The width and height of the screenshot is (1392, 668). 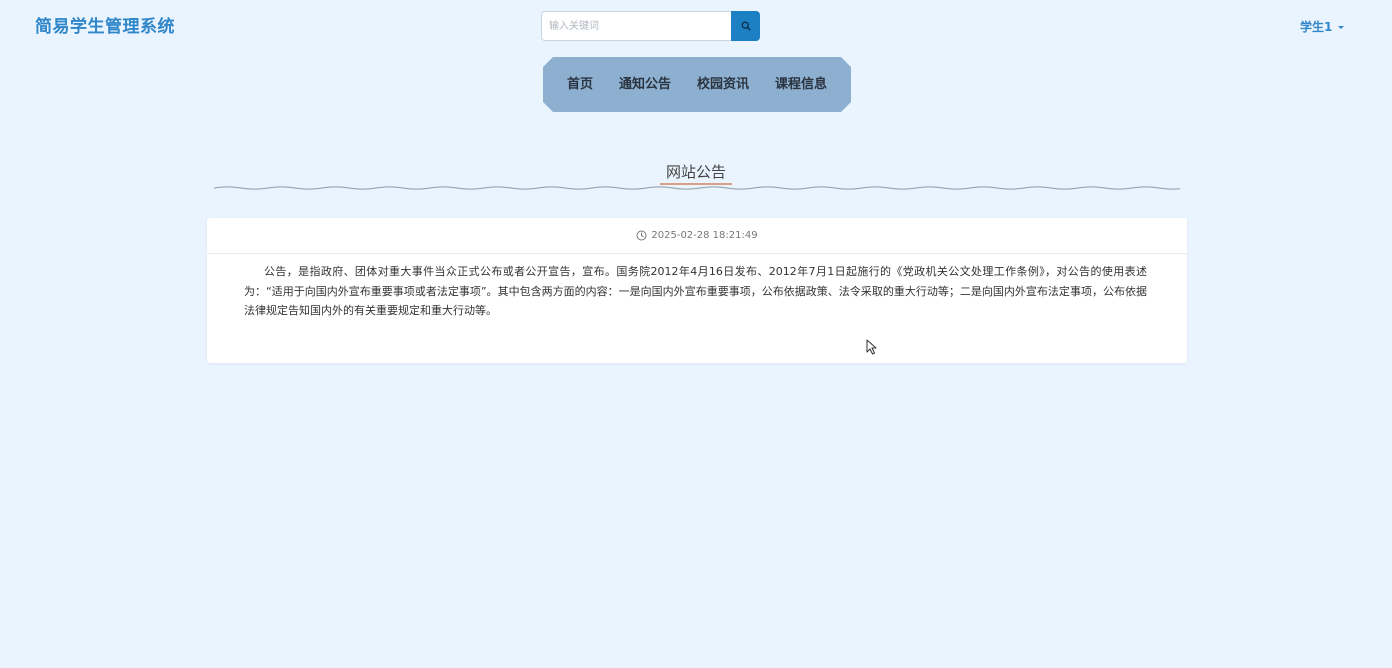 I want to click on mouse-cursor-icon, so click(x=871, y=347).